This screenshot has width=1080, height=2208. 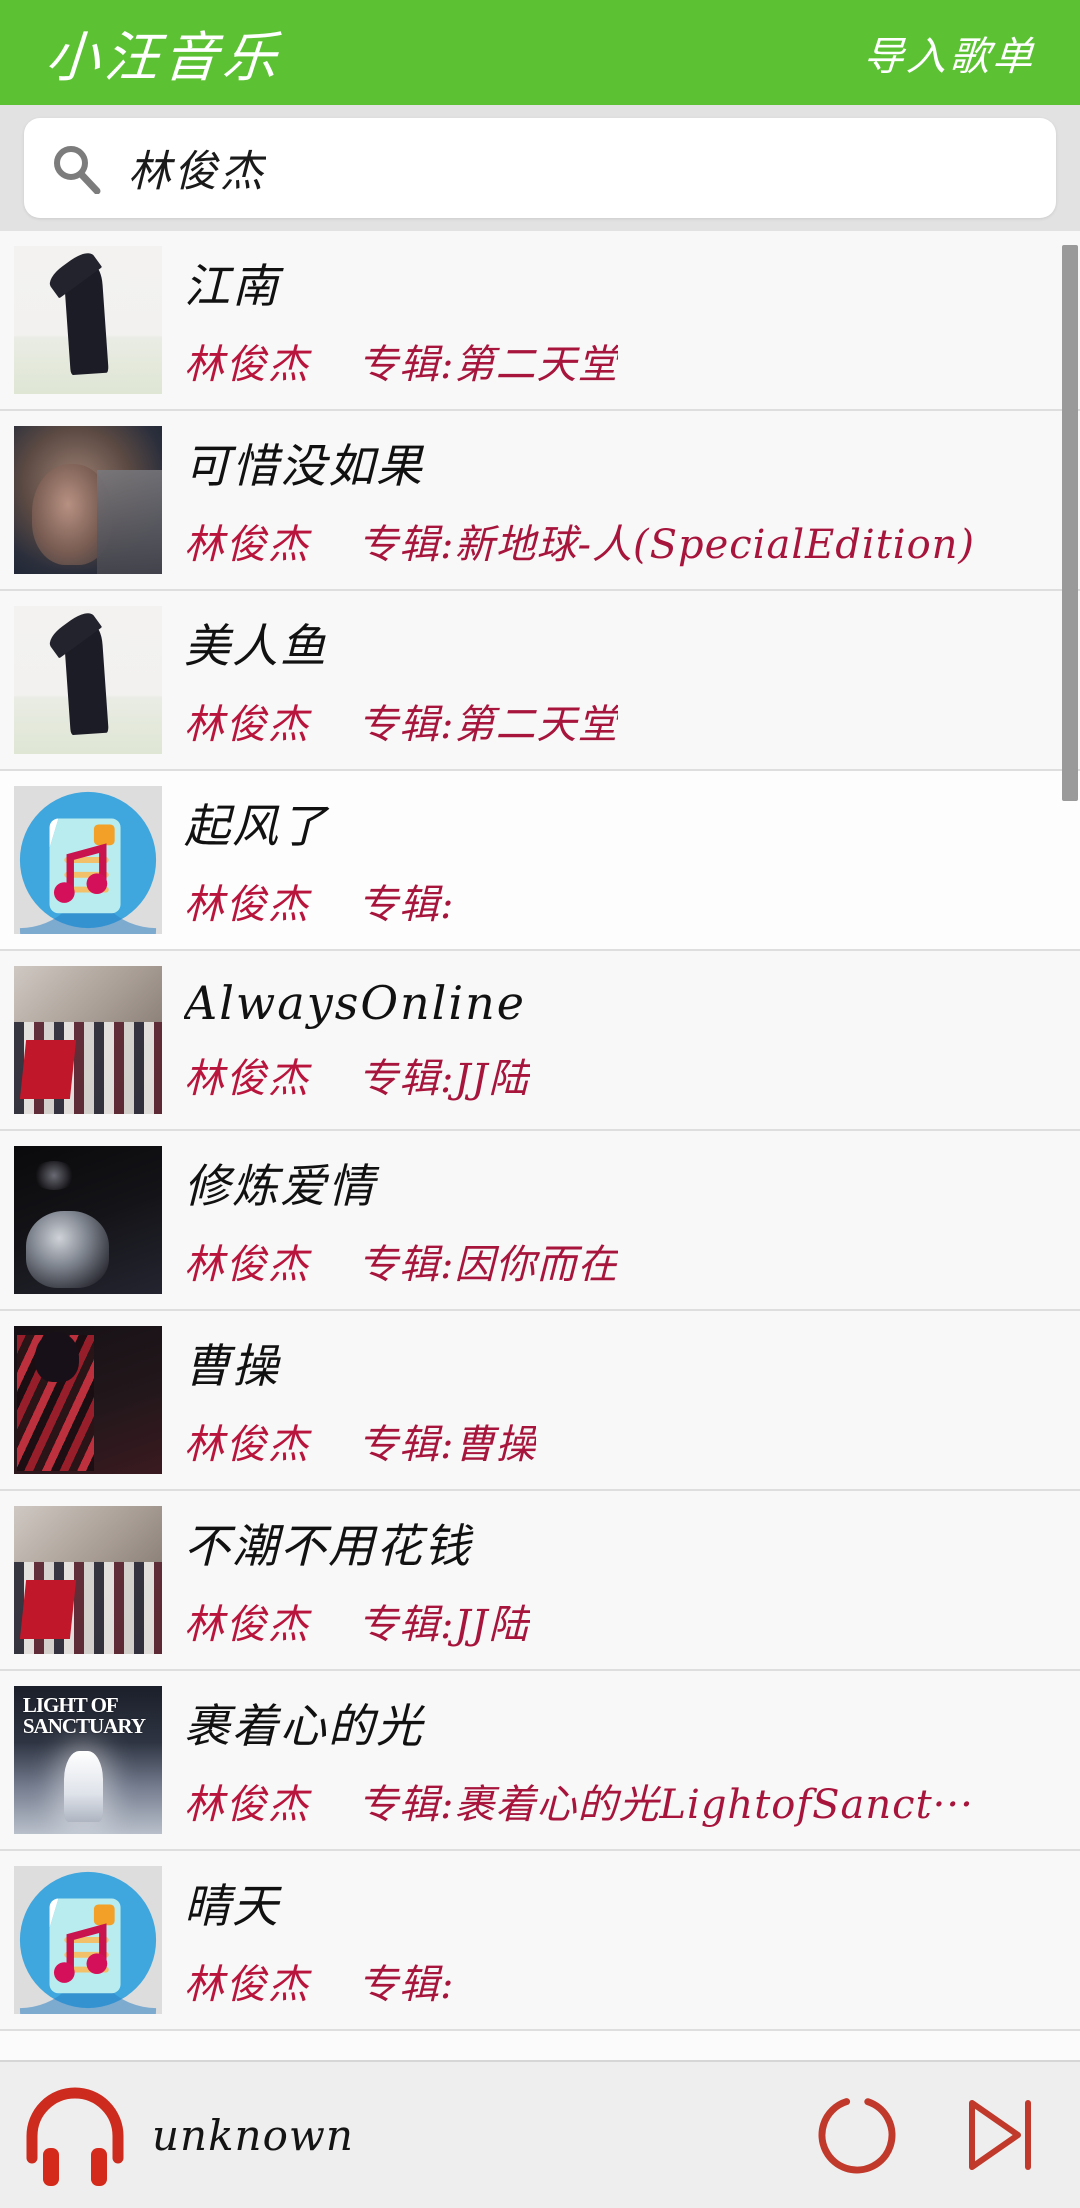 What do you see at coordinates (666, 1805) in the screenshot?
I see `song-album: 专辑:裹着心的光LightofSanct···` at bounding box center [666, 1805].